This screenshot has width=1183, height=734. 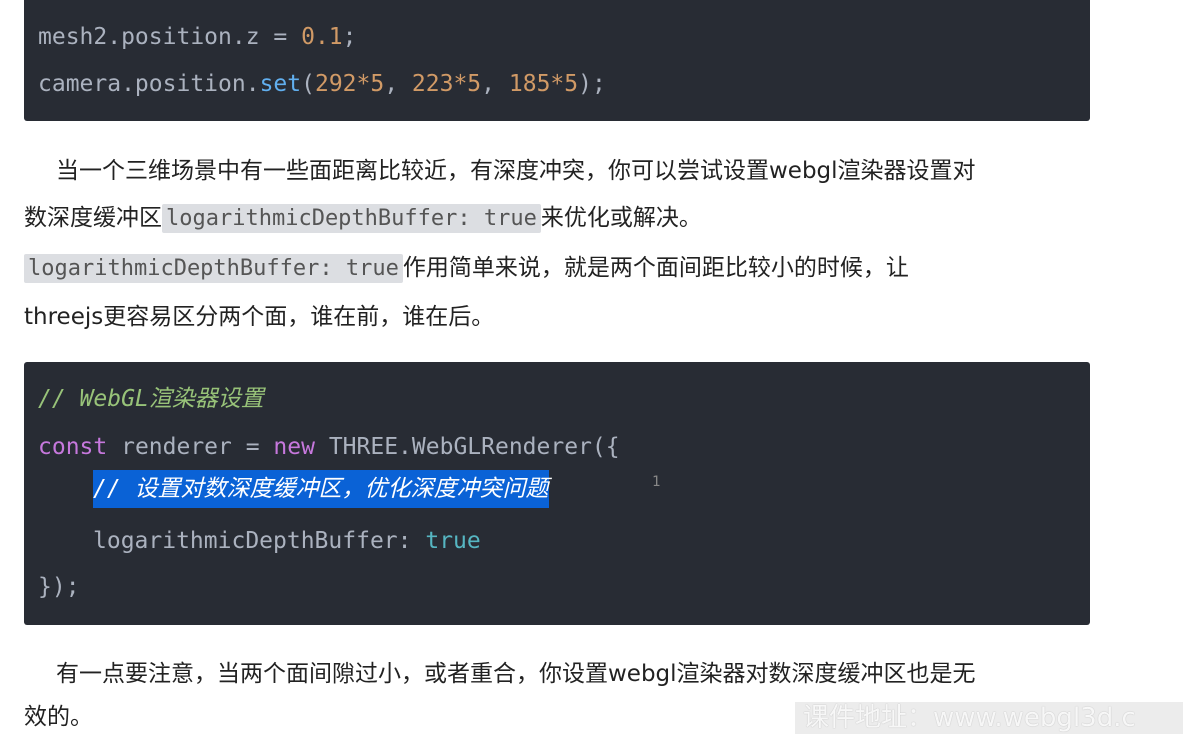 What do you see at coordinates (467, 447) in the screenshot?
I see `code-text: THREE.WebGLRenderer({` at bounding box center [467, 447].